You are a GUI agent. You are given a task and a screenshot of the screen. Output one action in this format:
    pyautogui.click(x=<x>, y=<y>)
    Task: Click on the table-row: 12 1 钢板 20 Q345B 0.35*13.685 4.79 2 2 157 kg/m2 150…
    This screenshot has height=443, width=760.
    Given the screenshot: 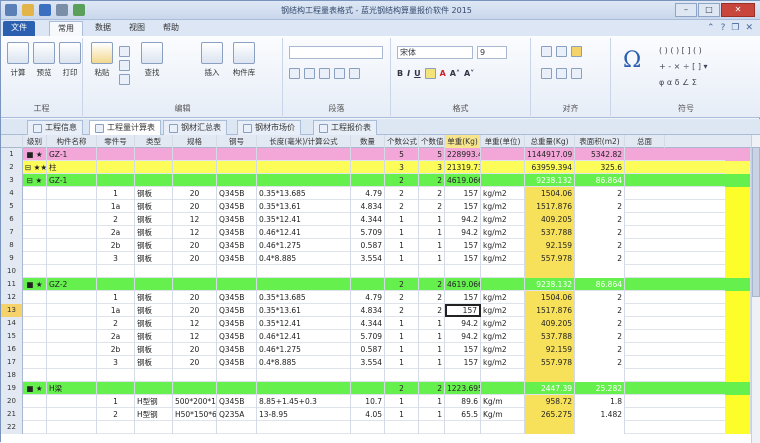 What is the action you would take?
    pyautogui.click(x=380, y=297)
    